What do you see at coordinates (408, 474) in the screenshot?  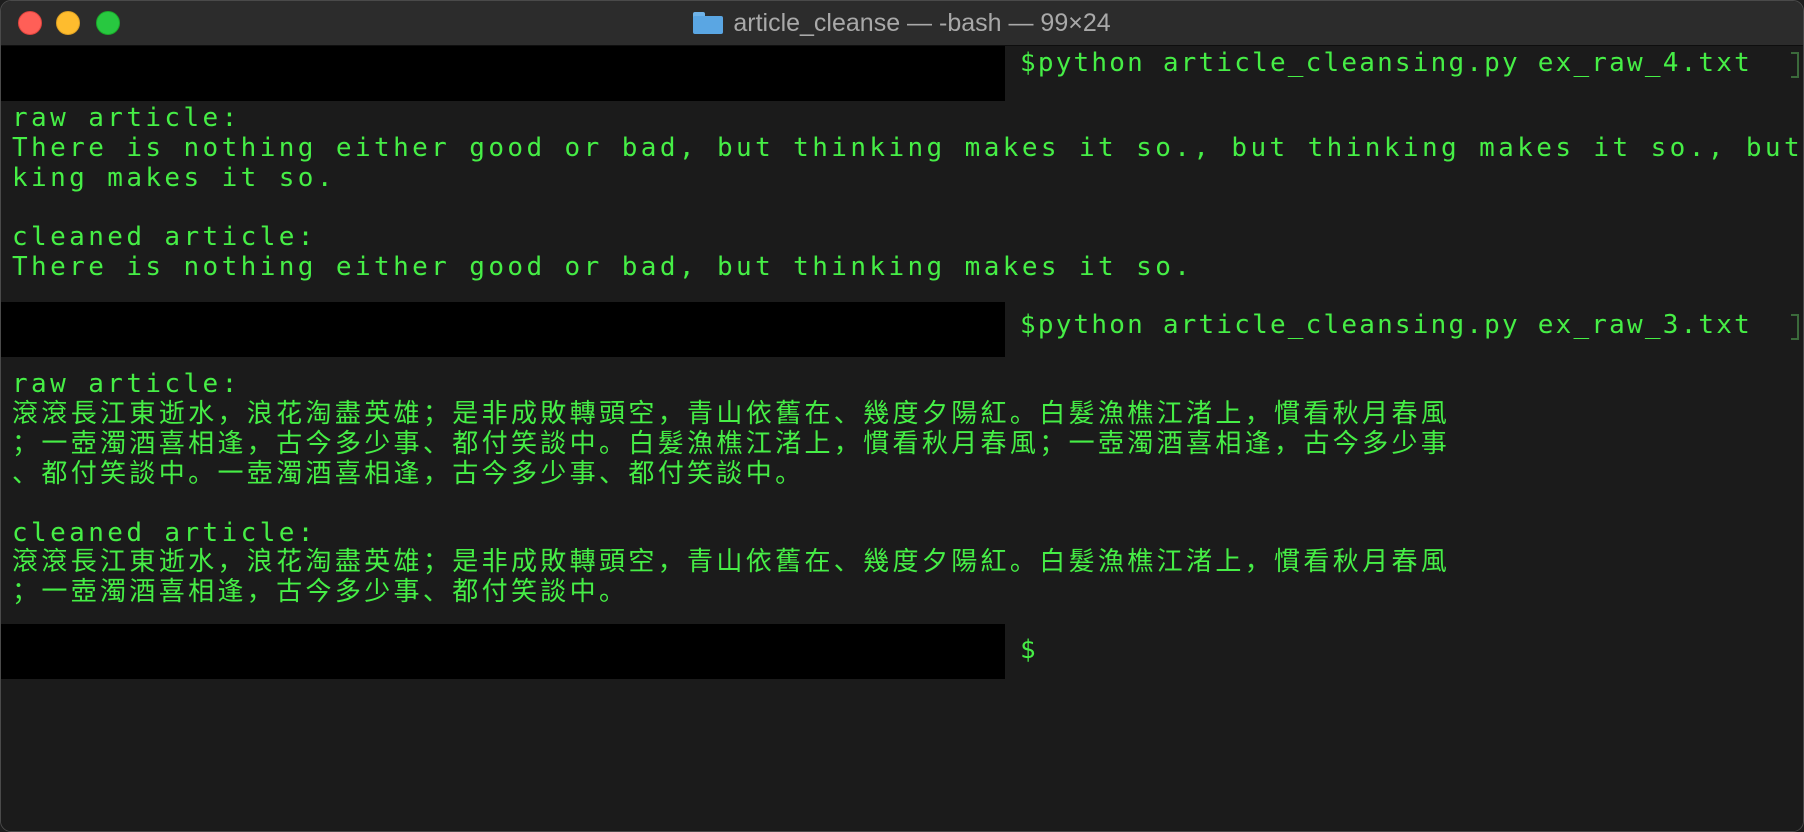 I see `output-line: 、都付笑談中。一壺濁酒喜相逢，古今多少事、都付笑談中。` at bounding box center [408, 474].